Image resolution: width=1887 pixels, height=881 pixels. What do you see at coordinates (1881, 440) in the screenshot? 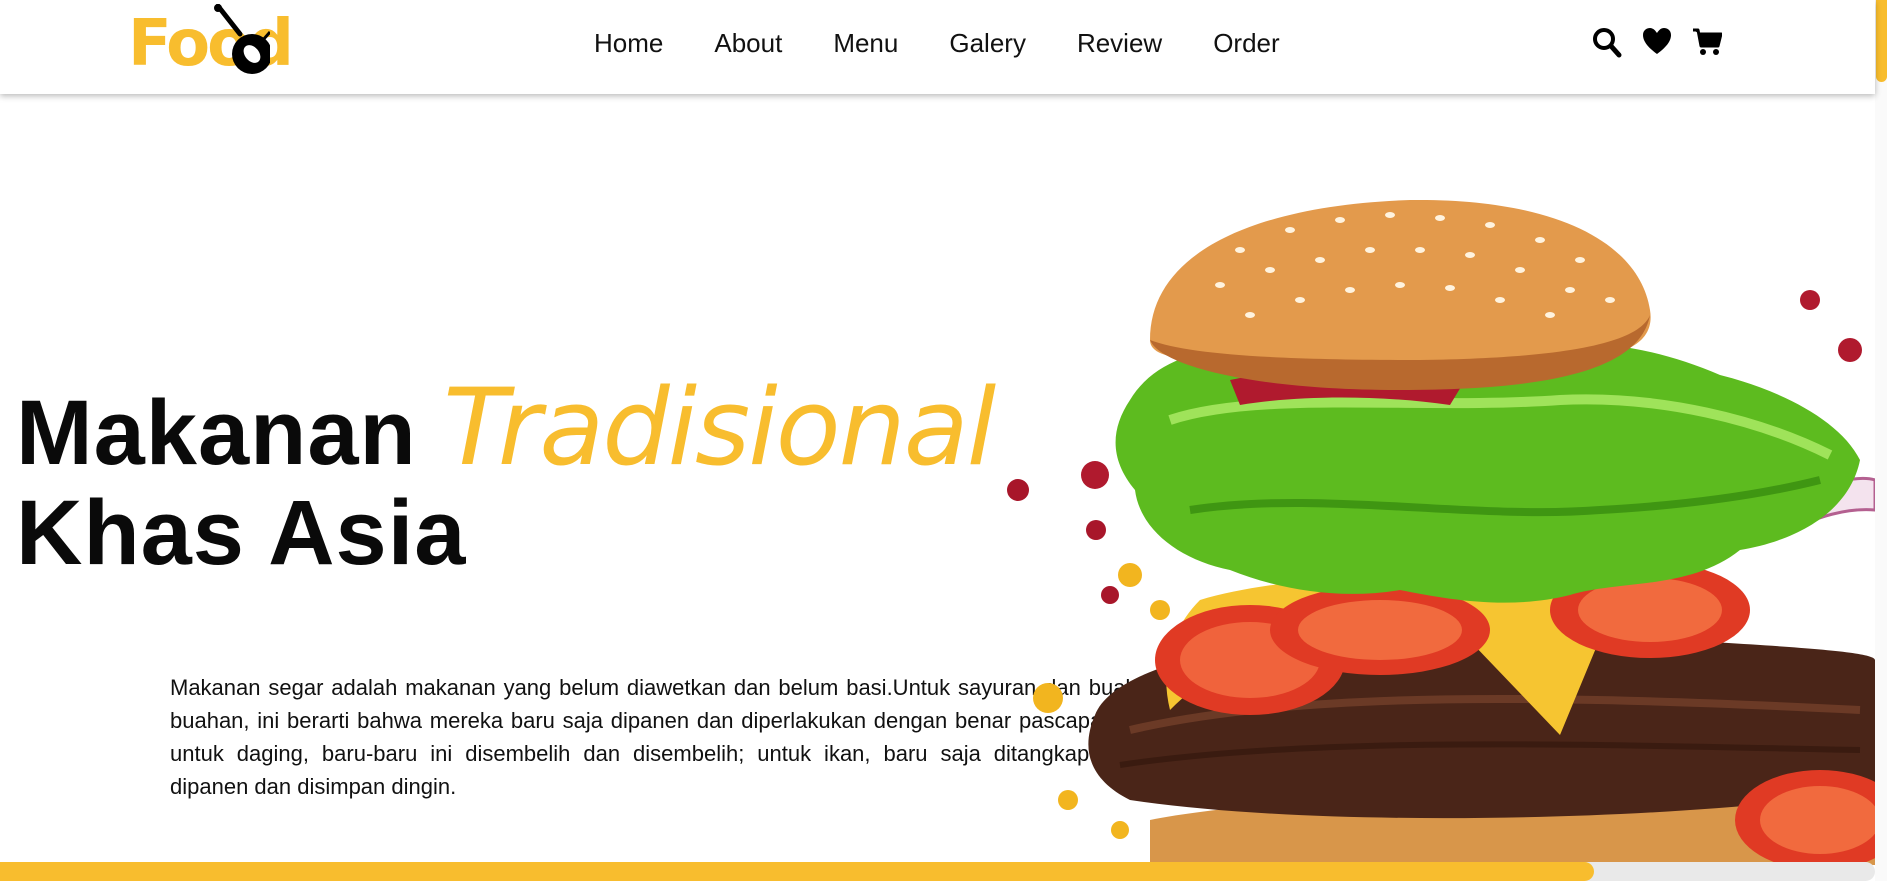
I see `page-scrollbar` at bounding box center [1881, 440].